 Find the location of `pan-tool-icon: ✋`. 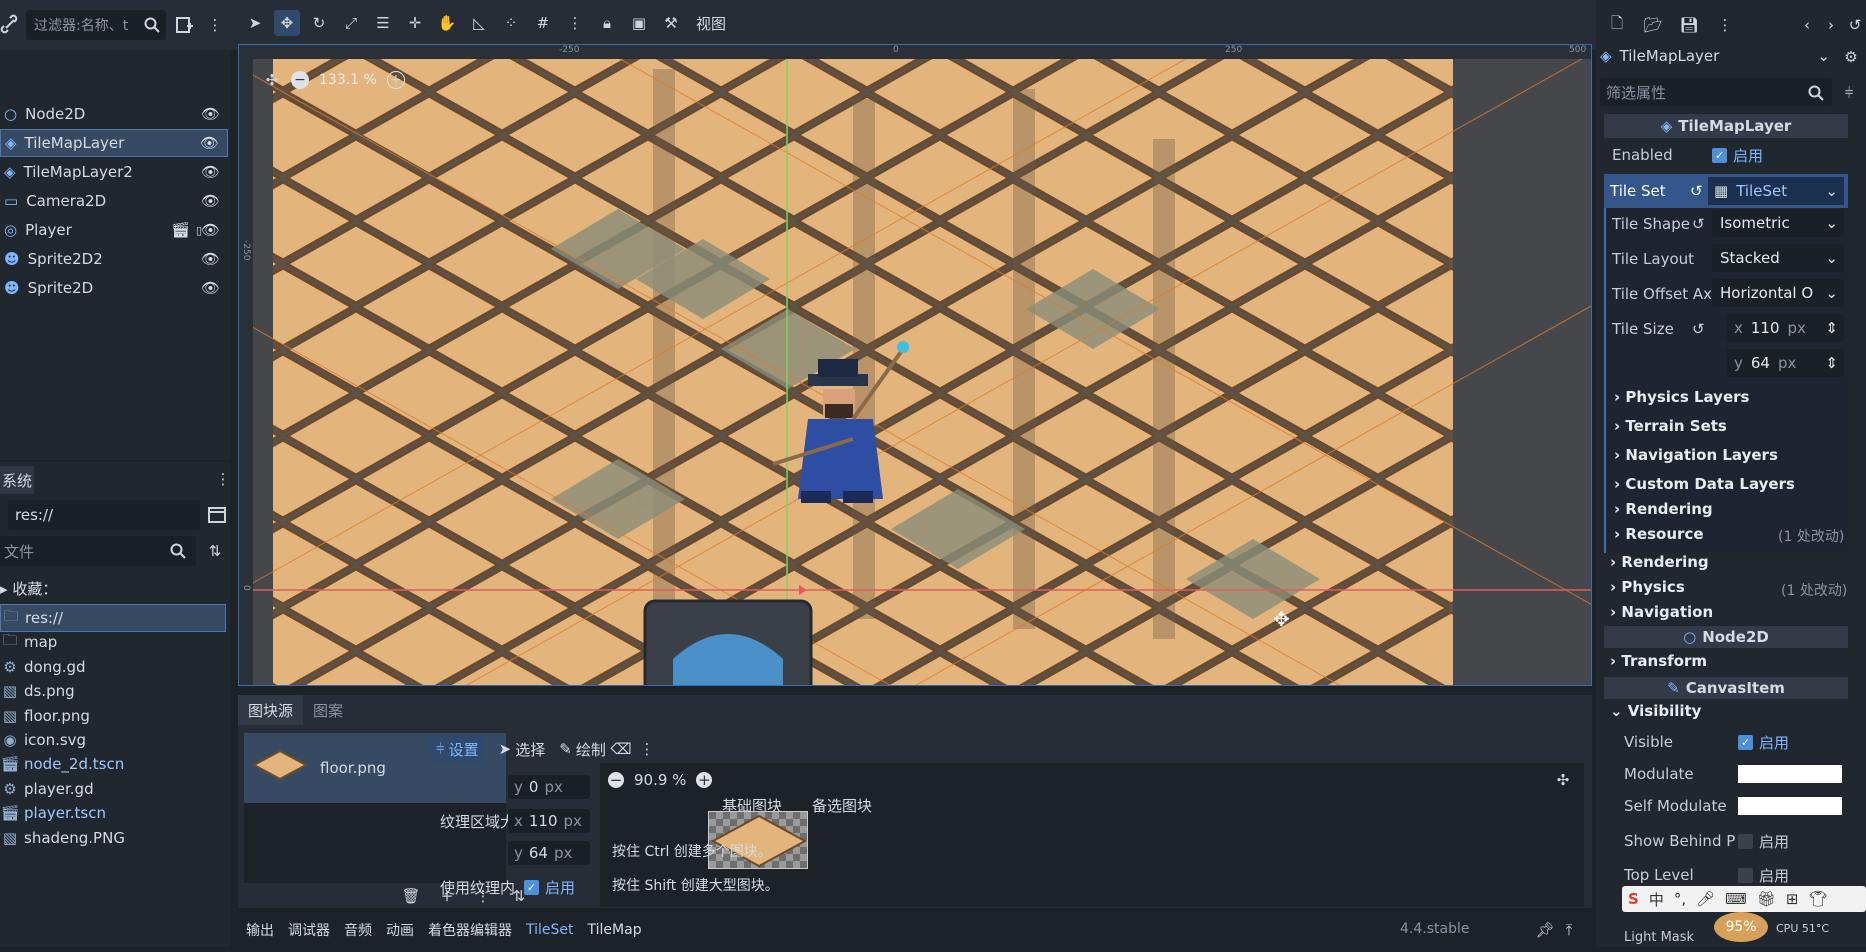

pan-tool-icon: ✋ is located at coordinates (447, 23).